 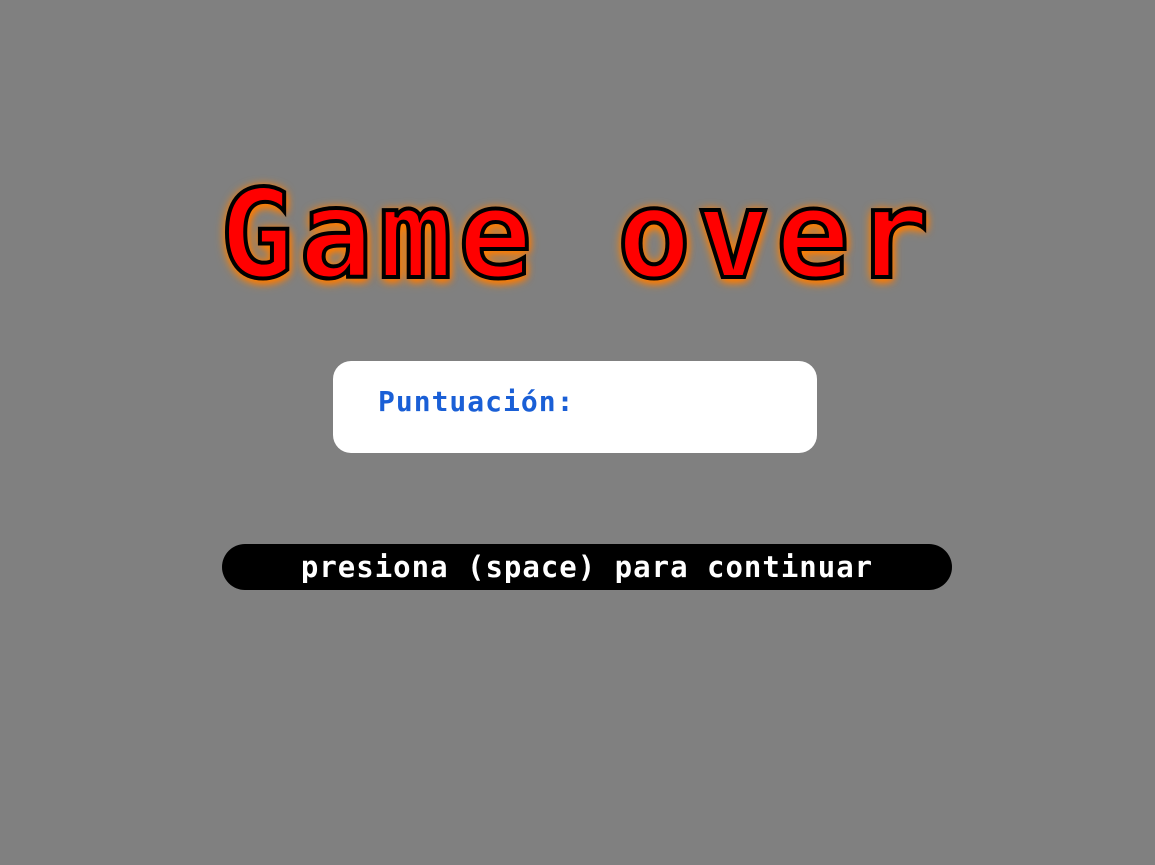 I want to click on score-label: Puntuación:, so click(x=476, y=401).